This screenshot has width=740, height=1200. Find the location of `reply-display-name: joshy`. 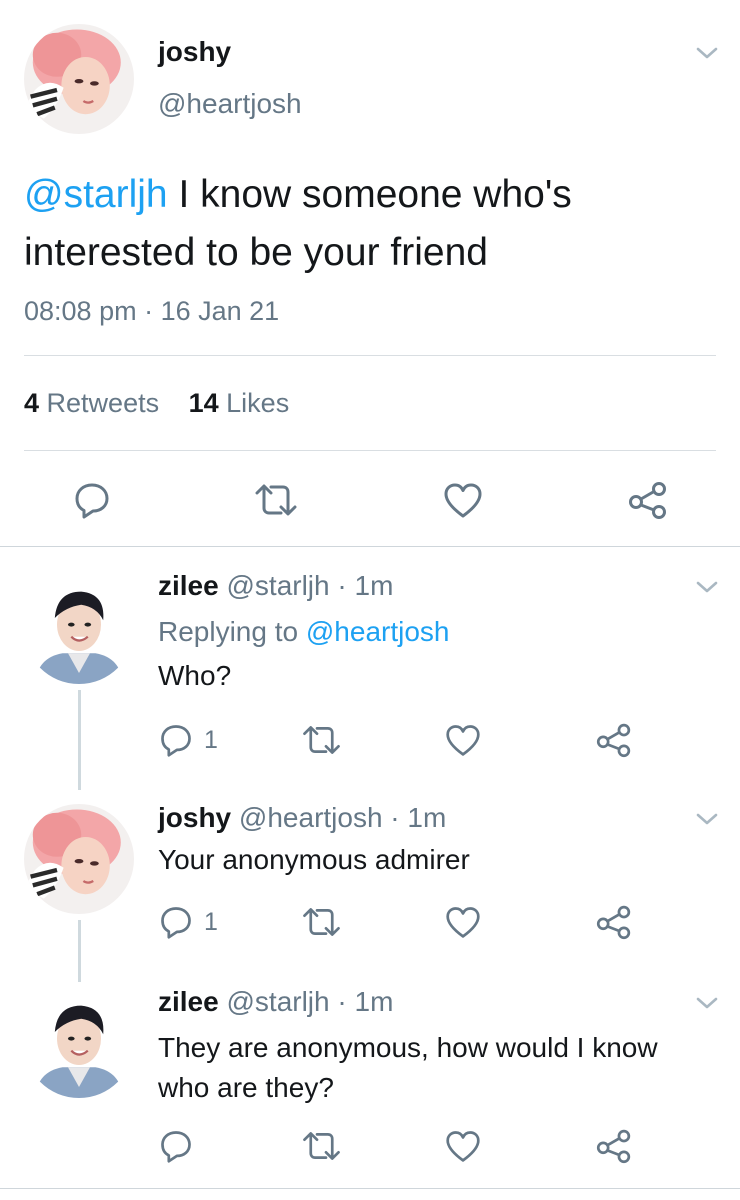

reply-display-name: joshy is located at coordinates (194, 817).